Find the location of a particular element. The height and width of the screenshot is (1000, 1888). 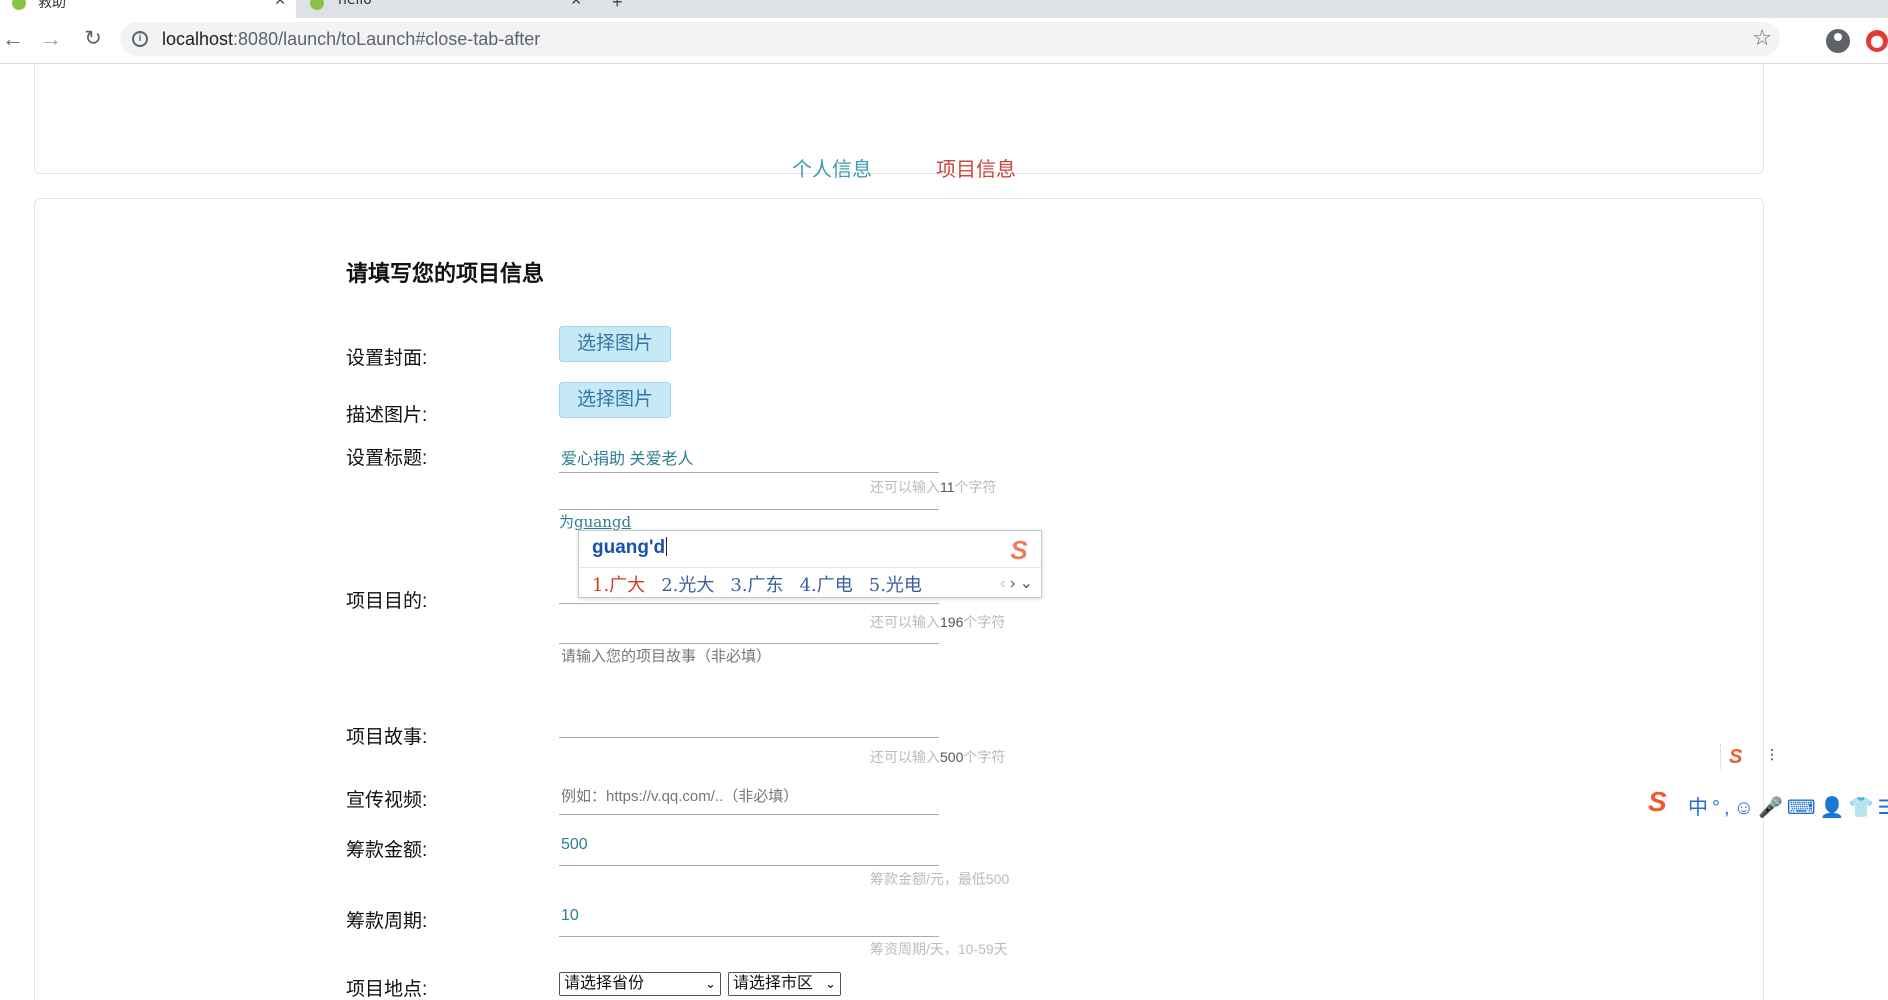

punctuation-icon: °, is located at coordinates (1723, 808).